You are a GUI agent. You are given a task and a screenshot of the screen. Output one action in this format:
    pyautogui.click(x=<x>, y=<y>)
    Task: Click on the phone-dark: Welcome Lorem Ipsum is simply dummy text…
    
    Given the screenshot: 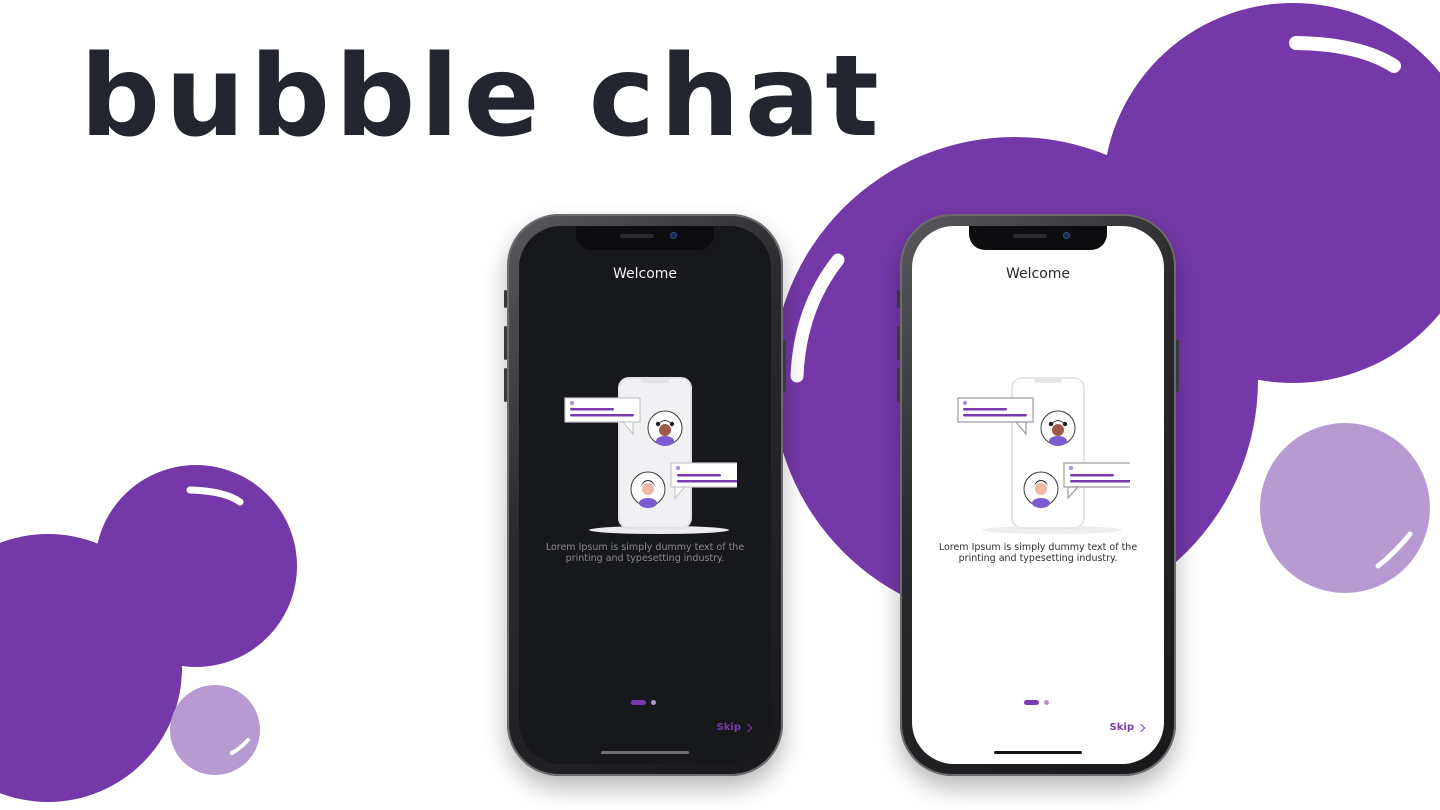 What is the action you would take?
    pyautogui.click(x=645, y=495)
    